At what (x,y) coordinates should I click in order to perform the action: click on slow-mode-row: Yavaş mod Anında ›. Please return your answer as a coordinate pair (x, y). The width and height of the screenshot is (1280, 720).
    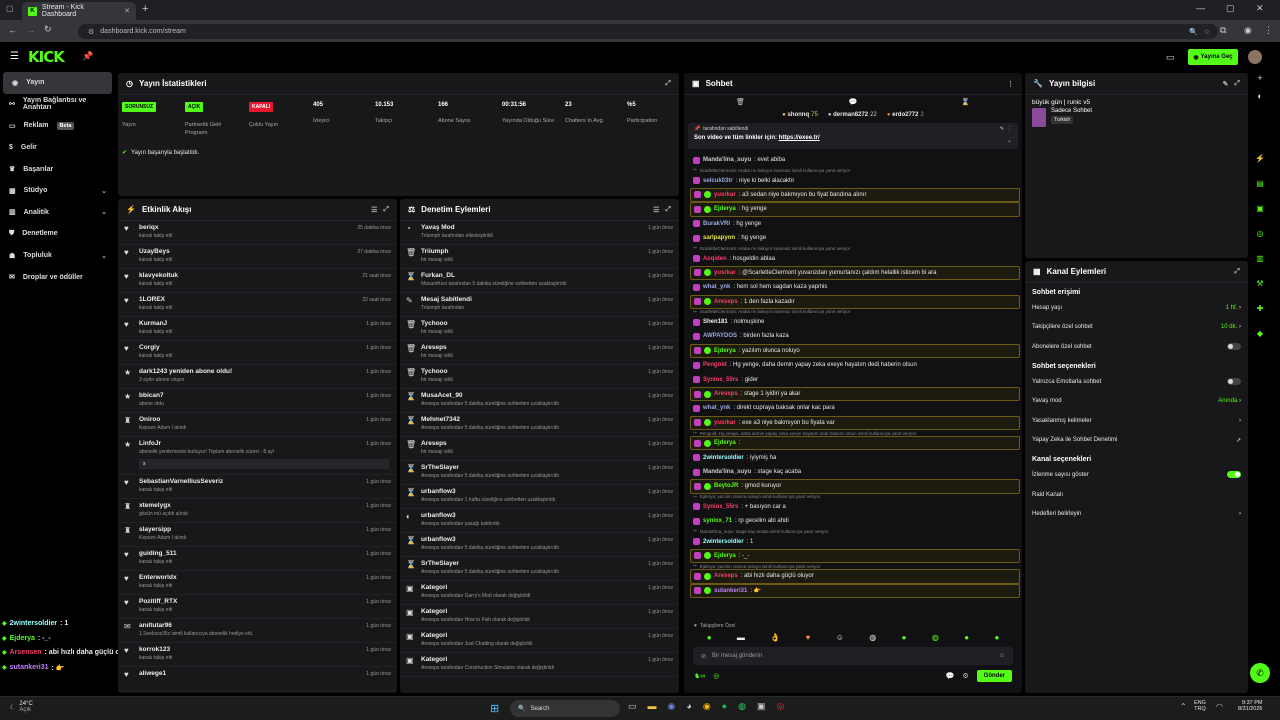
    Looking at the image, I should click on (1136, 401).